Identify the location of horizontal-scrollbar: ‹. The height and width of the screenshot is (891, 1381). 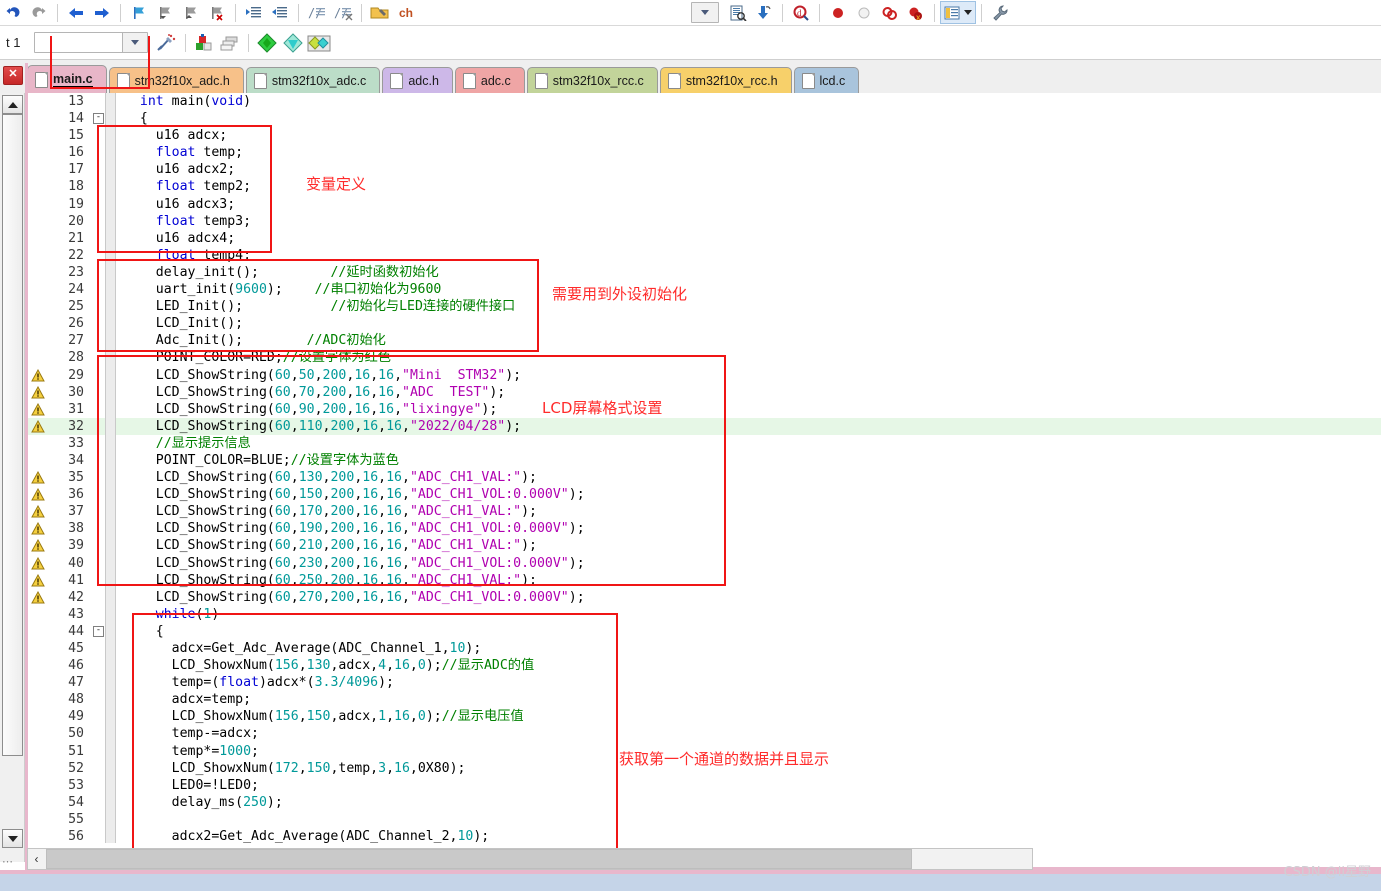
(530, 859).